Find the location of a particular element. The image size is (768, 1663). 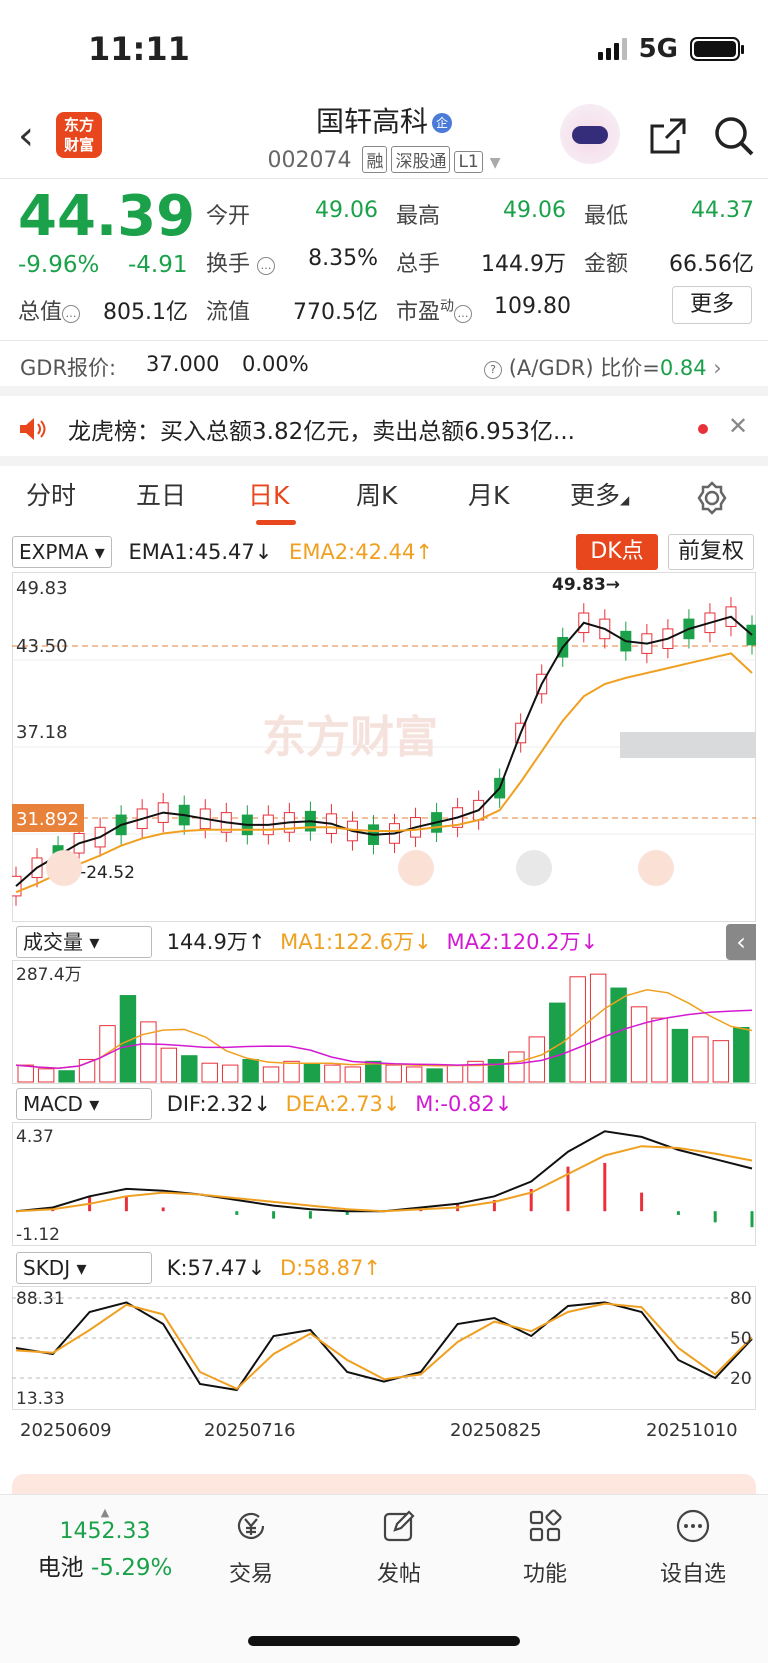

open-label: 今开 is located at coordinates (228, 216).